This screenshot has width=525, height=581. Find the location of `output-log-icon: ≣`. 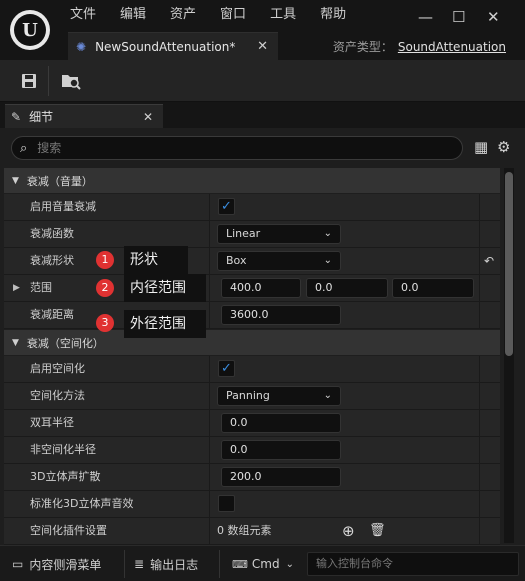

output-log-icon: ≣ is located at coordinates (139, 564).